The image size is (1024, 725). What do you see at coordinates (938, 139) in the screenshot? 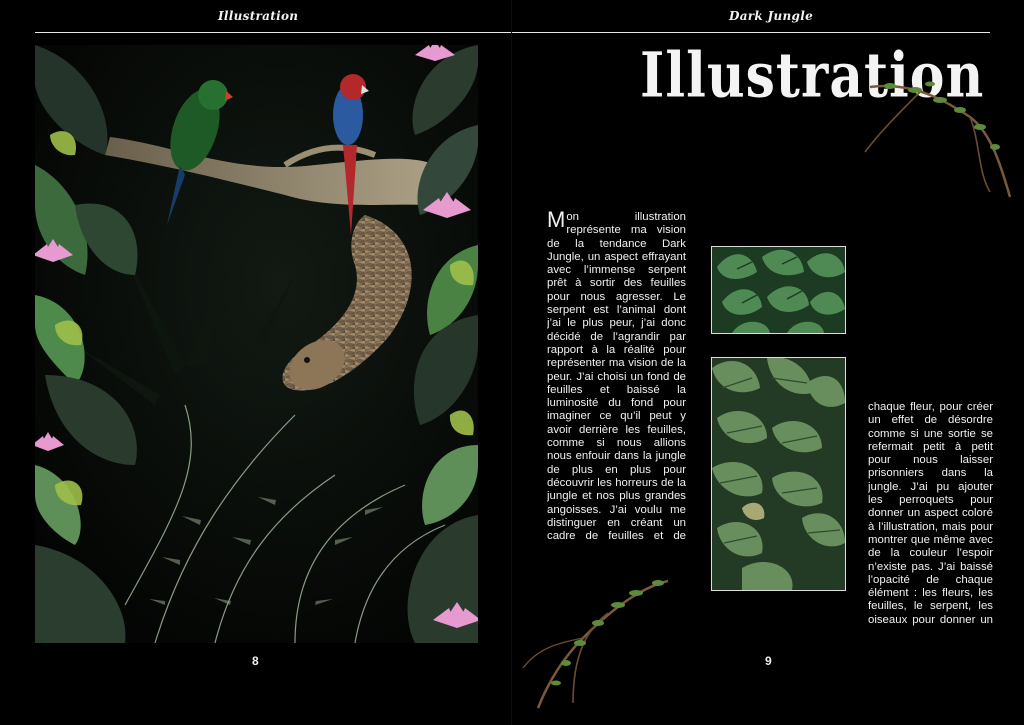
I see `vine-icon` at bounding box center [938, 139].